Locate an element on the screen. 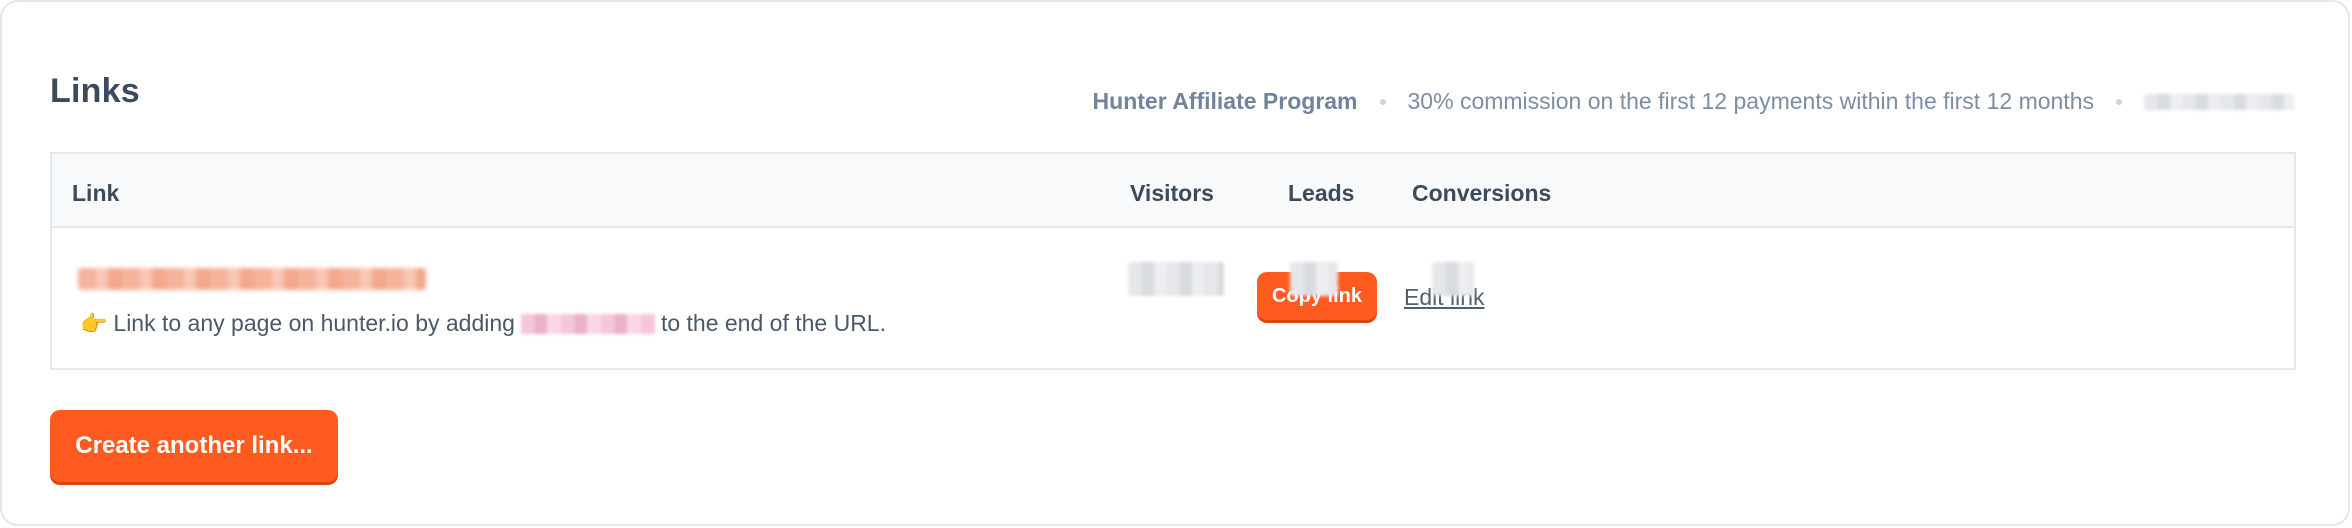 The height and width of the screenshot is (528, 2352). page-title: Links is located at coordinates (95, 91).